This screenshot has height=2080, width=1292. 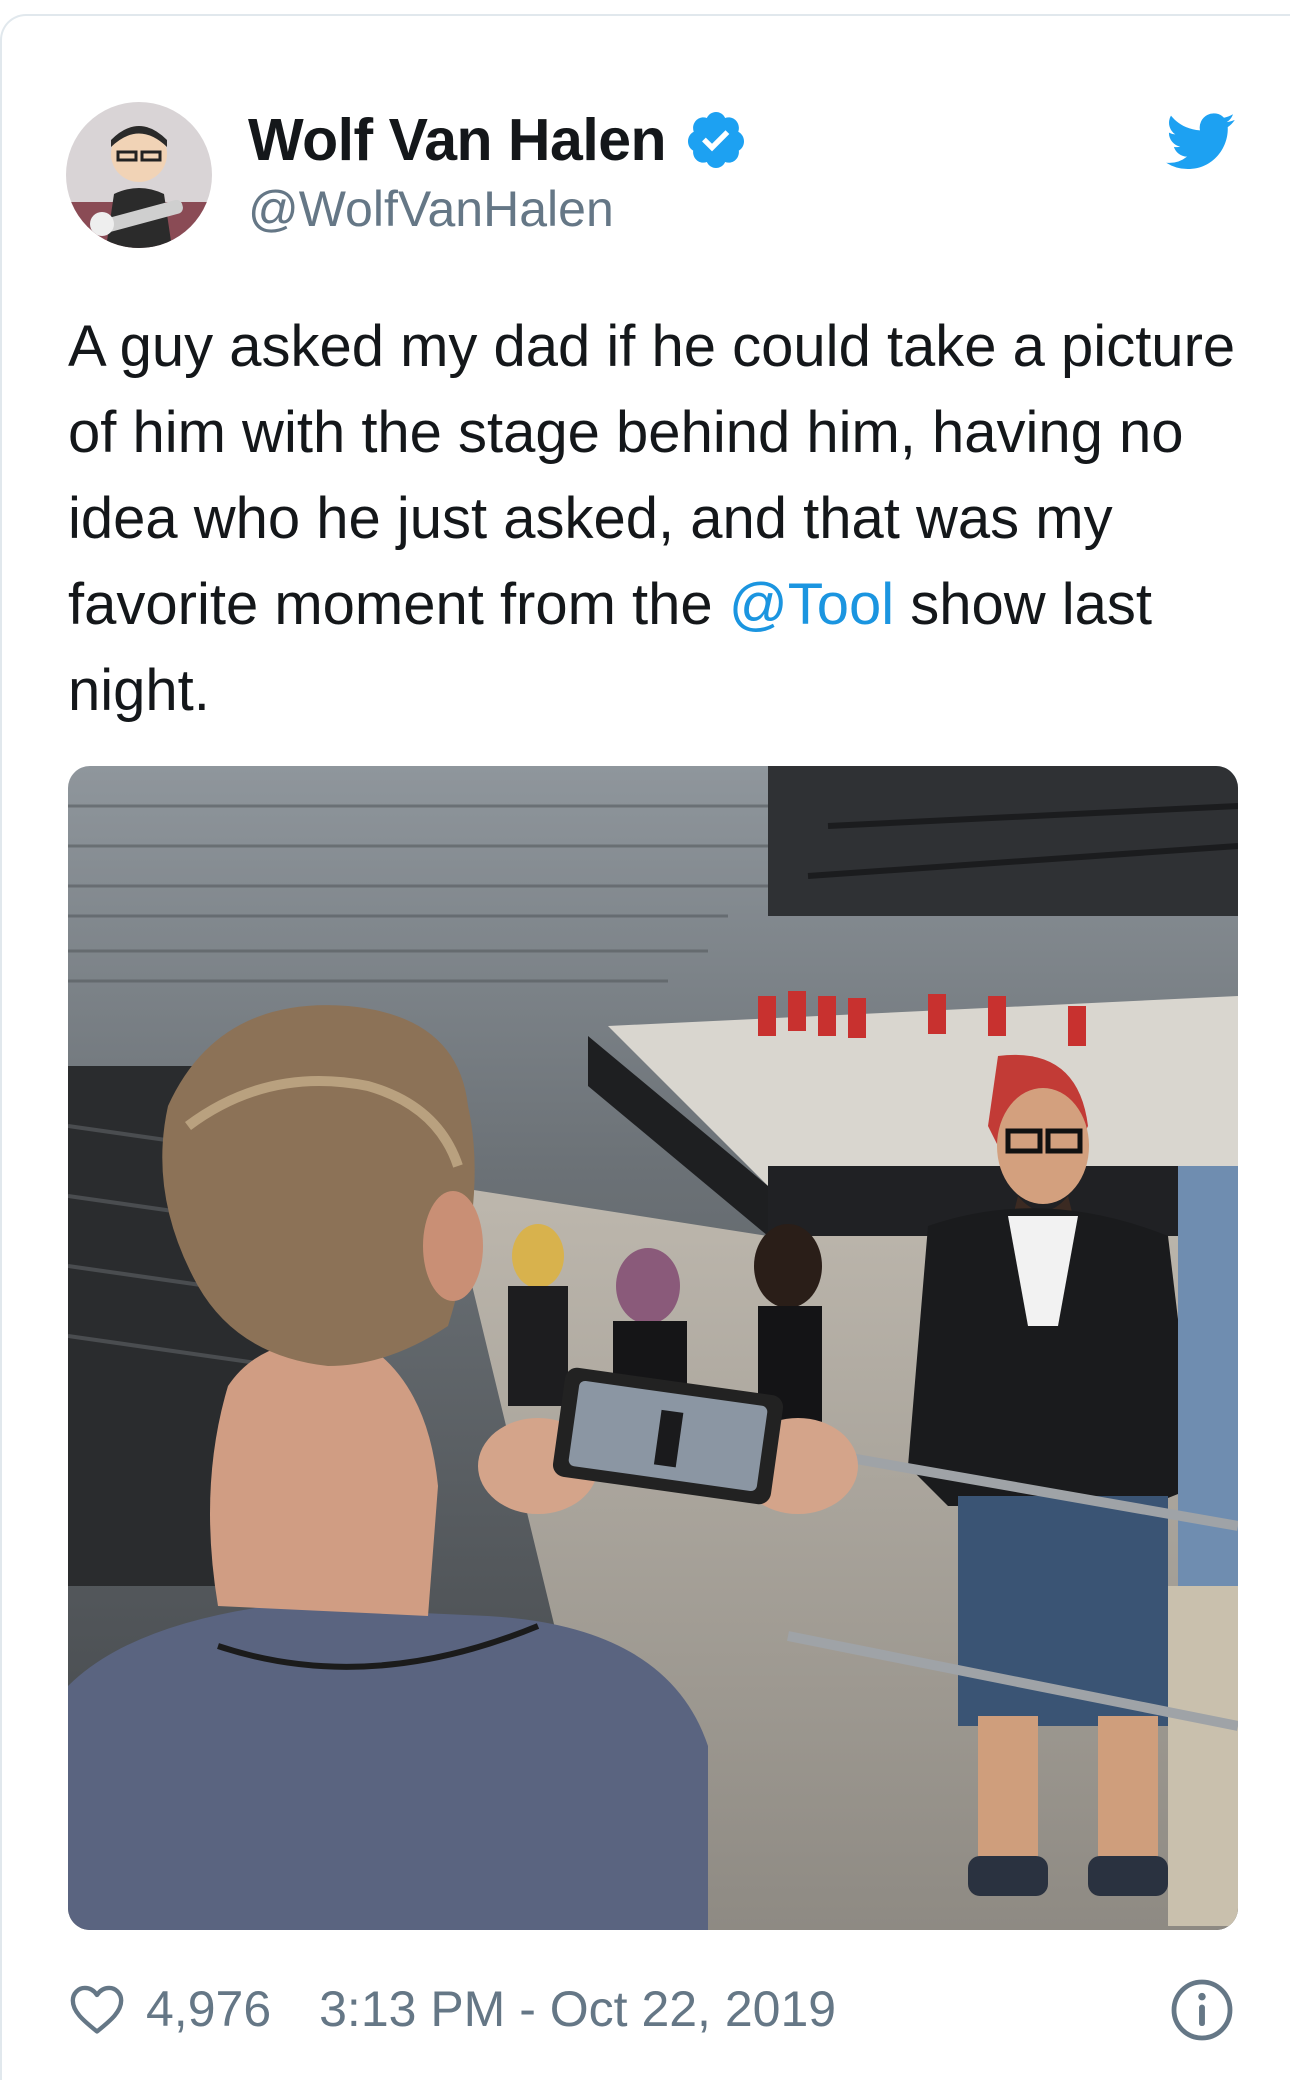 I want to click on tweet-footer: 4,976 3:13 PM - Oct 22, 2019, so click(x=452, y=2009).